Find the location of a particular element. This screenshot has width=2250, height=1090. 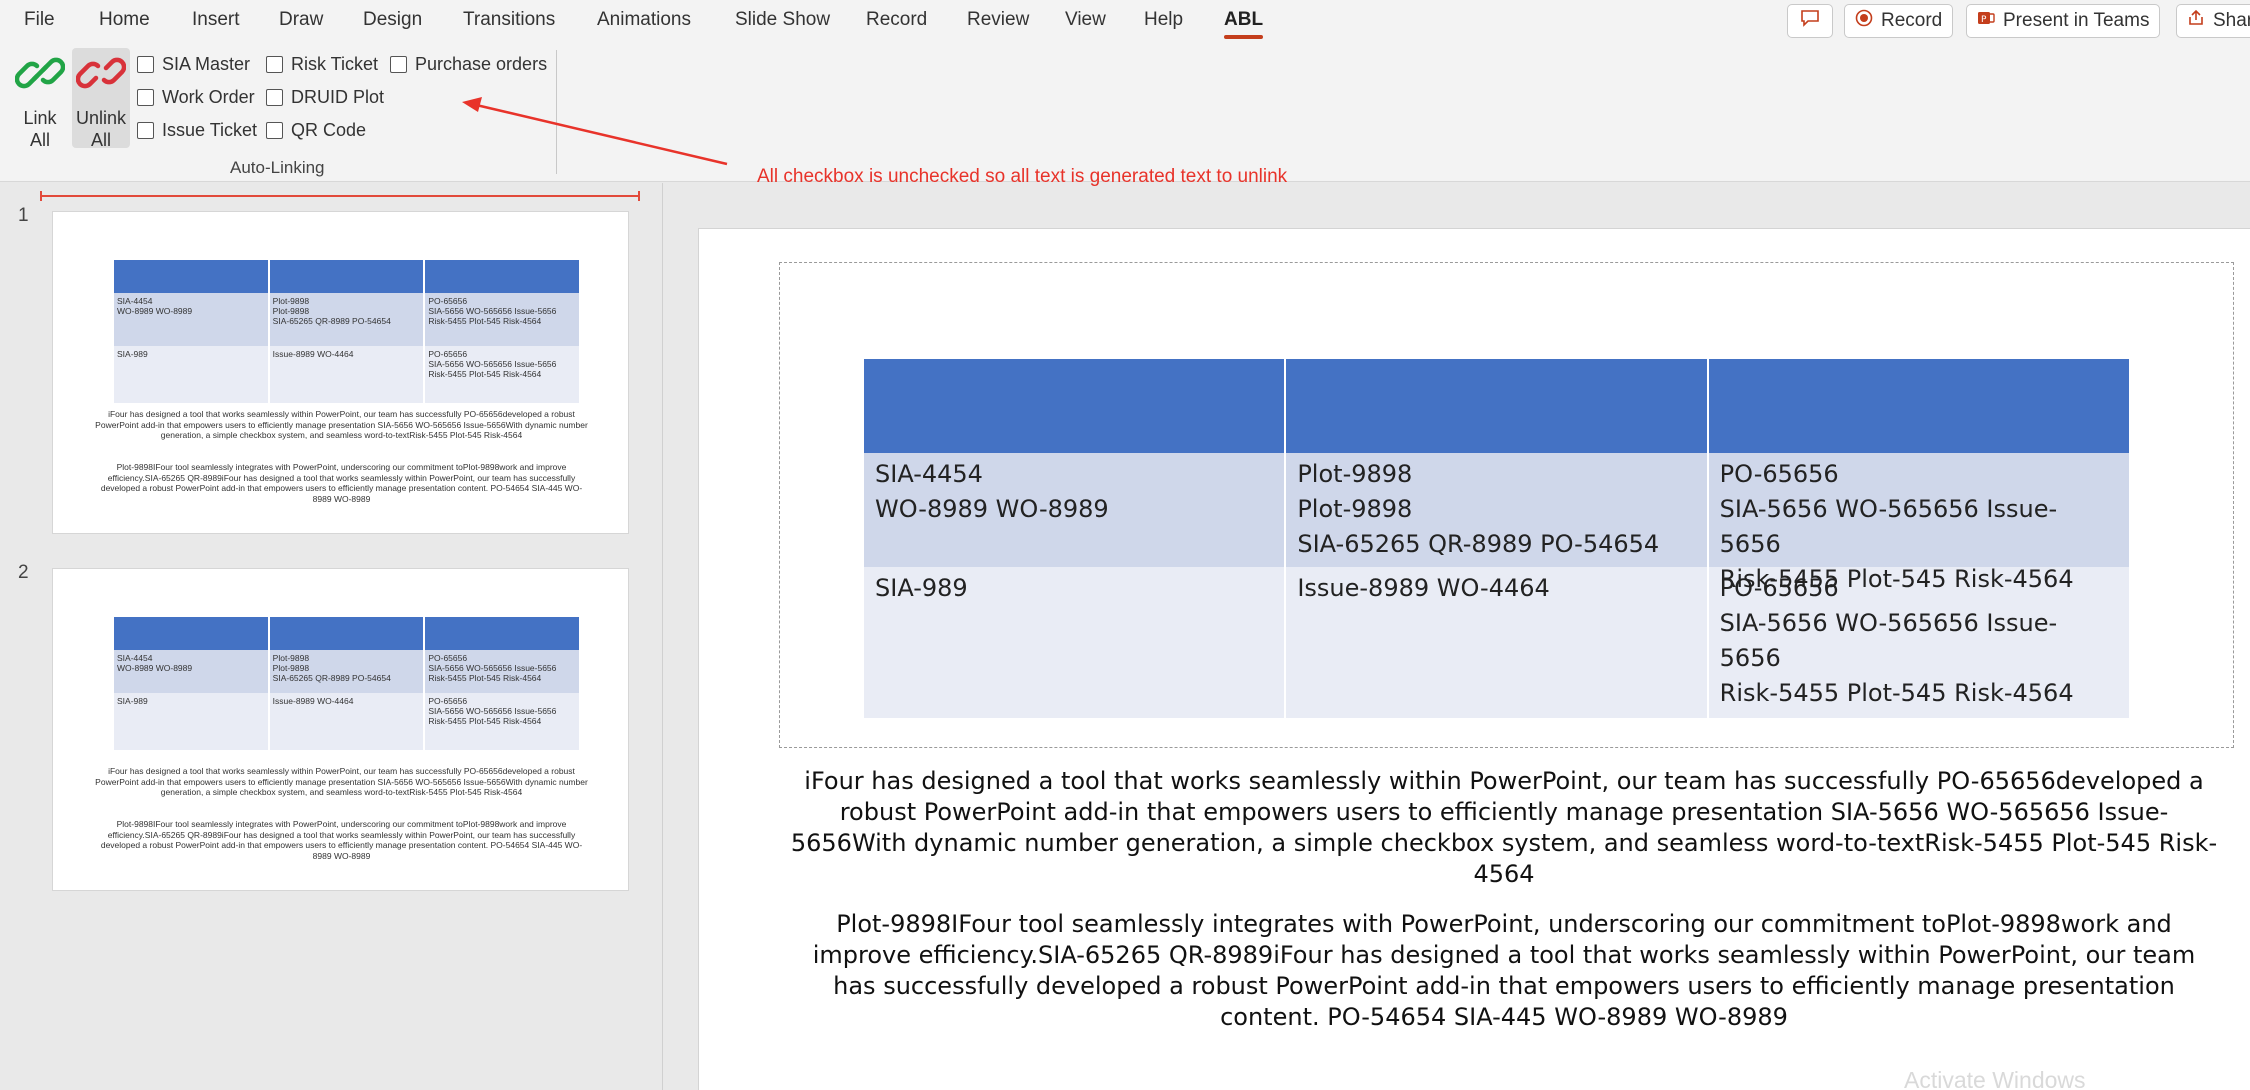

tab-file: File is located at coordinates (39, 20).